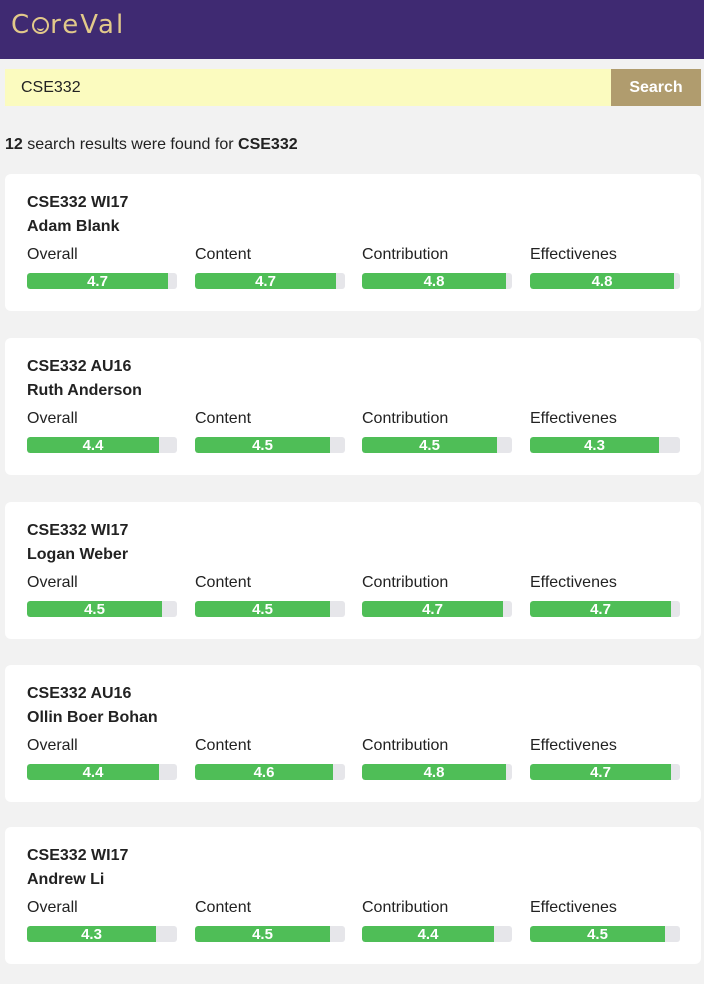  What do you see at coordinates (605, 920) in the screenshot?
I see `rating-metric: Effectivenes 4.5` at bounding box center [605, 920].